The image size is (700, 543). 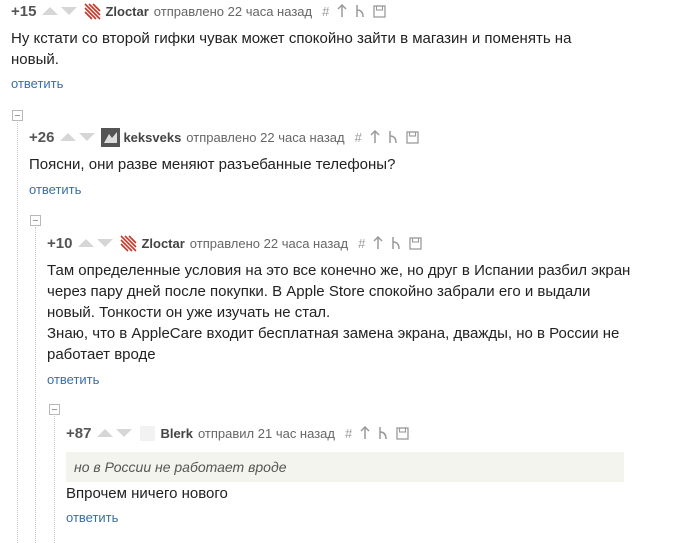 I want to click on author-link: keksveks, so click(x=152, y=137).